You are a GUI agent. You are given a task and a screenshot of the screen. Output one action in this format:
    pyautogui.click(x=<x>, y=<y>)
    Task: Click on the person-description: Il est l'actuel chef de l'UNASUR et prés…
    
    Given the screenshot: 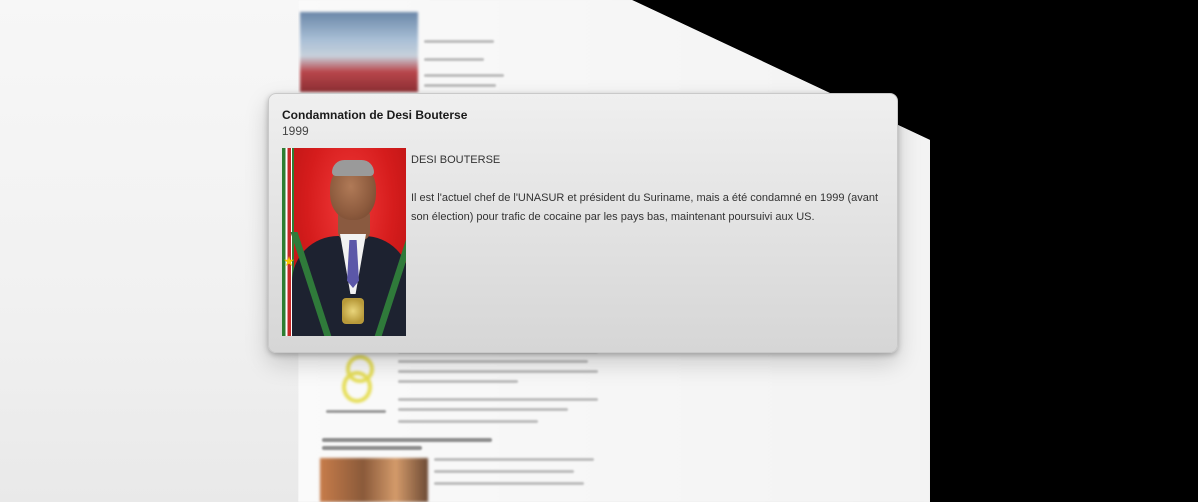 What is the action you would take?
    pyautogui.click(x=645, y=207)
    